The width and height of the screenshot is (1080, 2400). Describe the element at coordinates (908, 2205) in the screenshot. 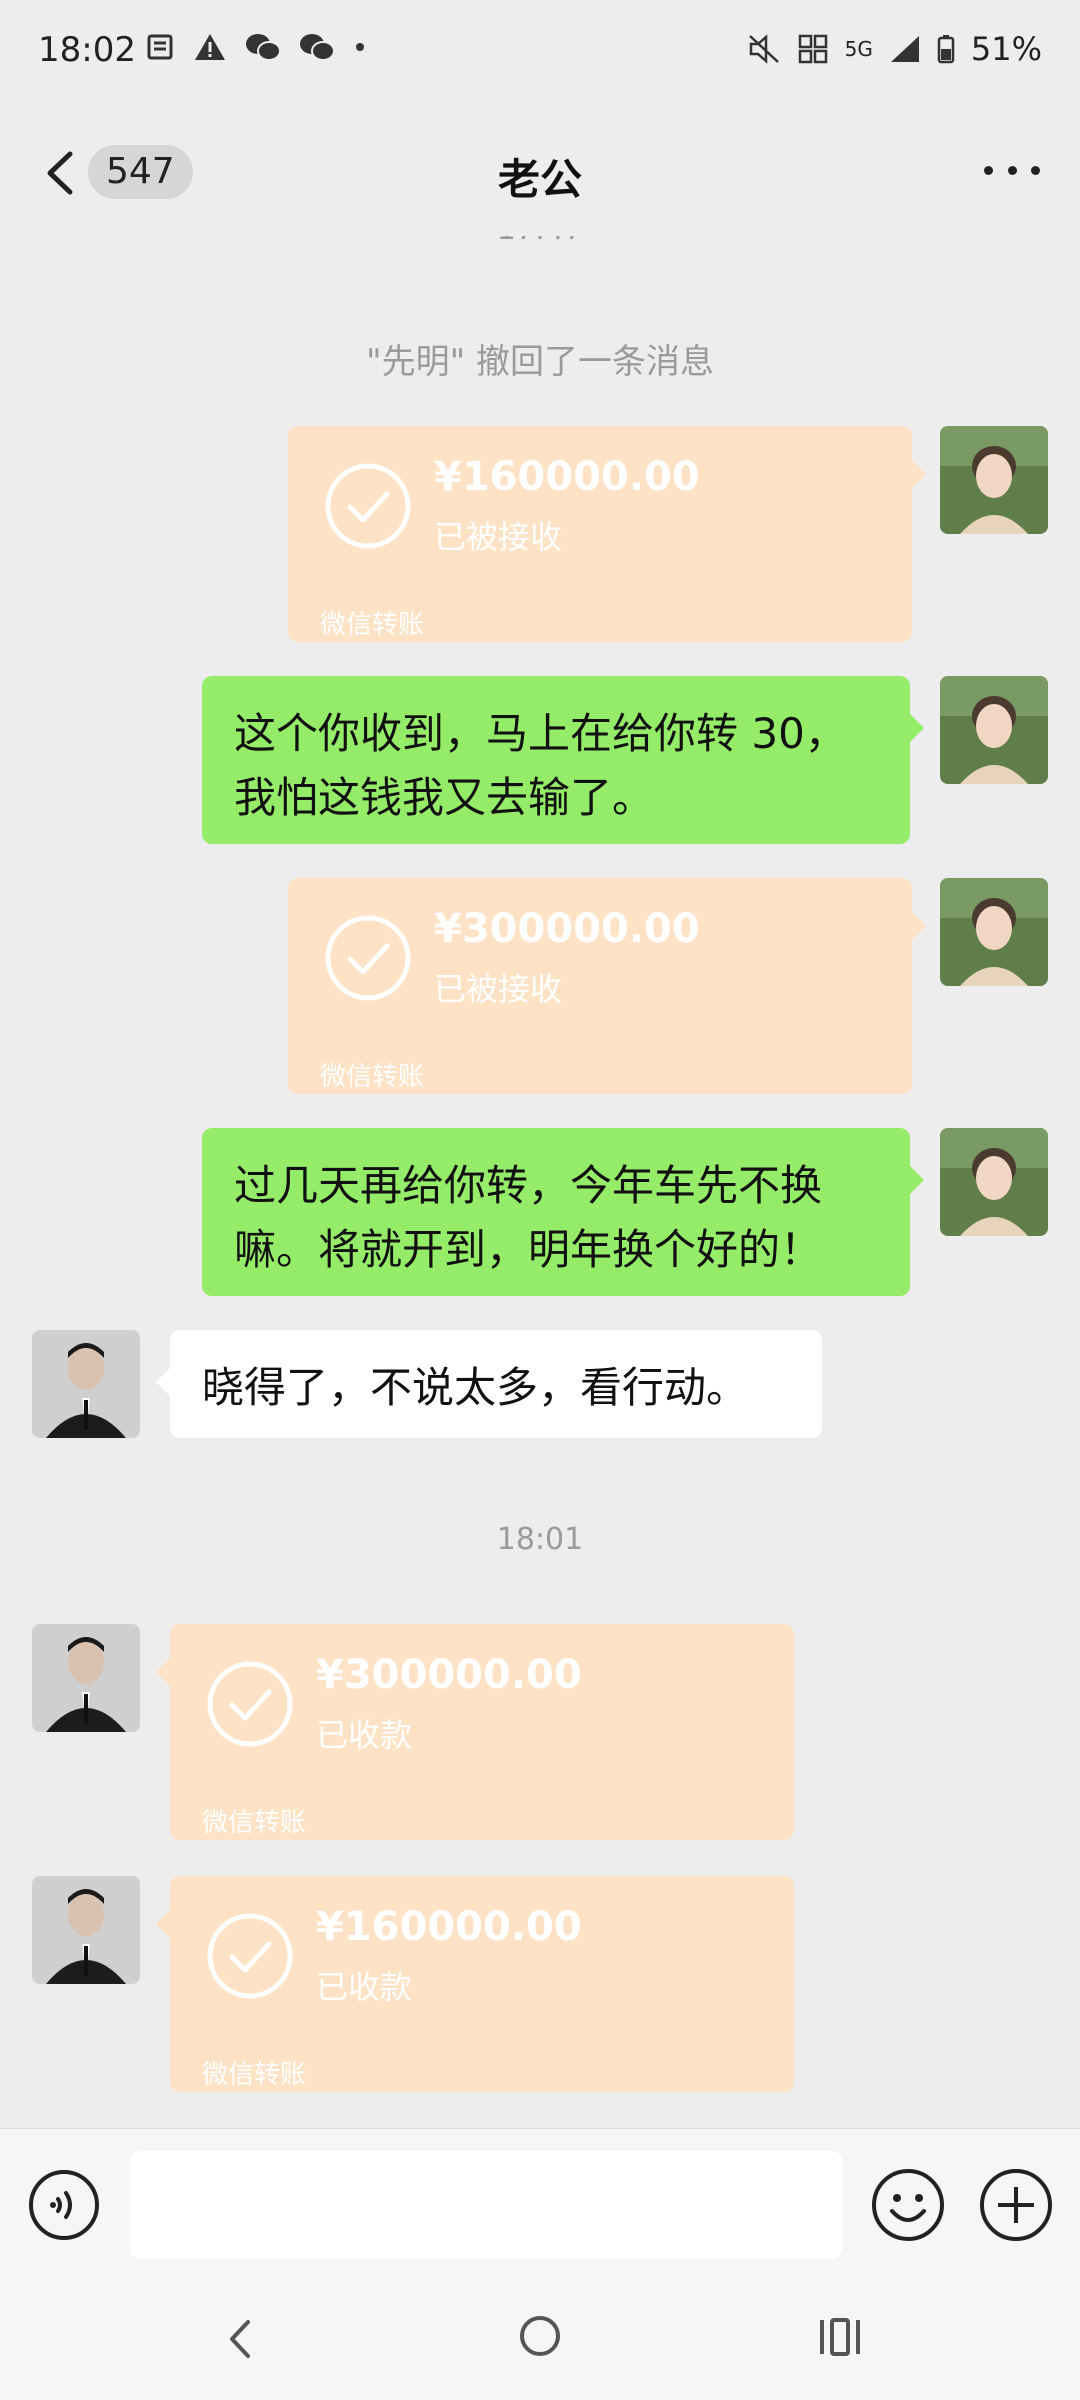

I see `emoji-icon` at that location.